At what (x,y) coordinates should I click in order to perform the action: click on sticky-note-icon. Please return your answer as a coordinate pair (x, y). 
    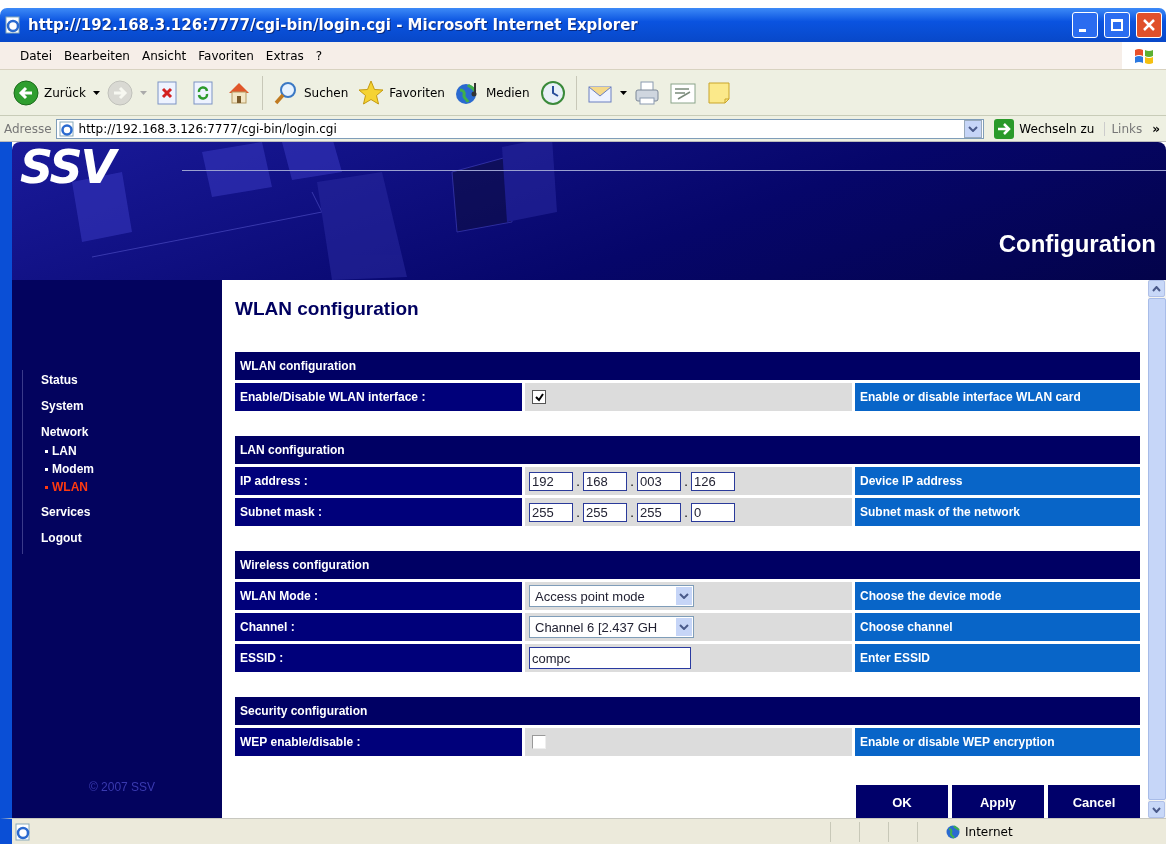
    Looking at the image, I should click on (718, 92).